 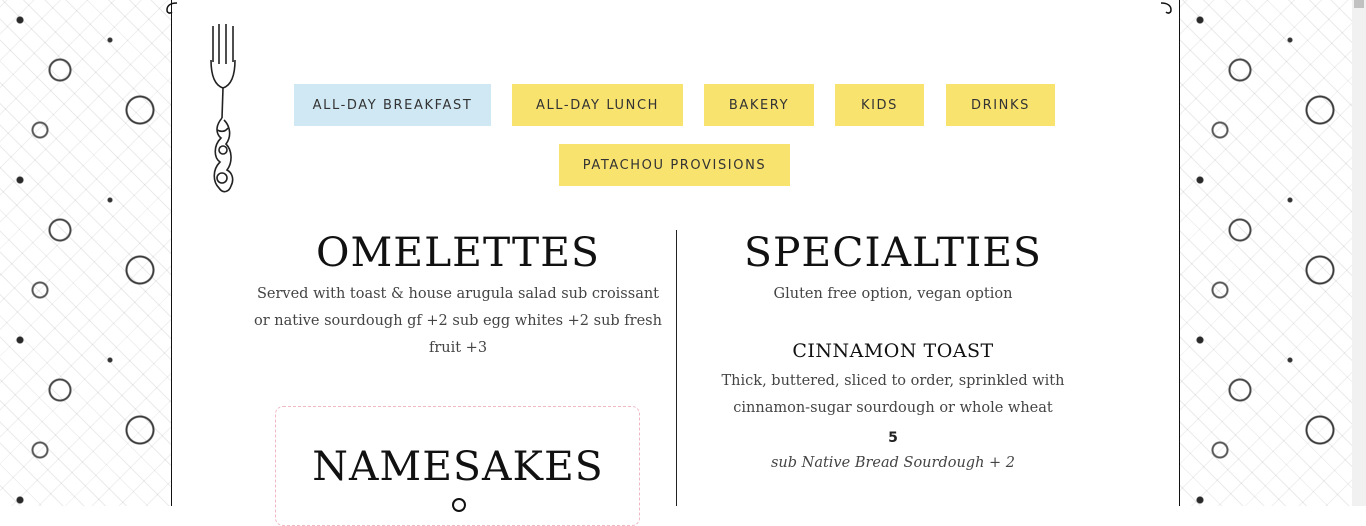 What do you see at coordinates (86, 253) in the screenshot?
I see `decorative-pattern-left` at bounding box center [86, 253].